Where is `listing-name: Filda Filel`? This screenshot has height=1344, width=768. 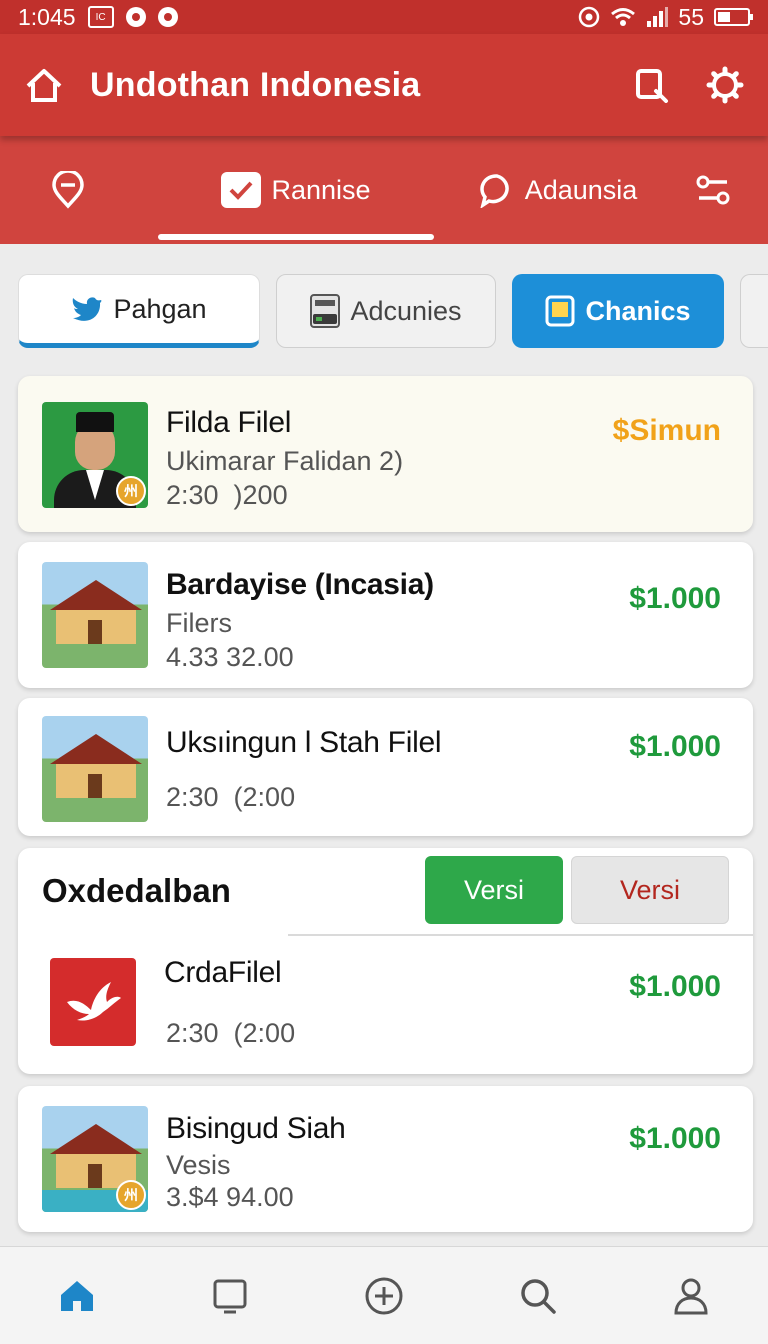
listing-name: Filda Filel is located at coordinates (229, 422).